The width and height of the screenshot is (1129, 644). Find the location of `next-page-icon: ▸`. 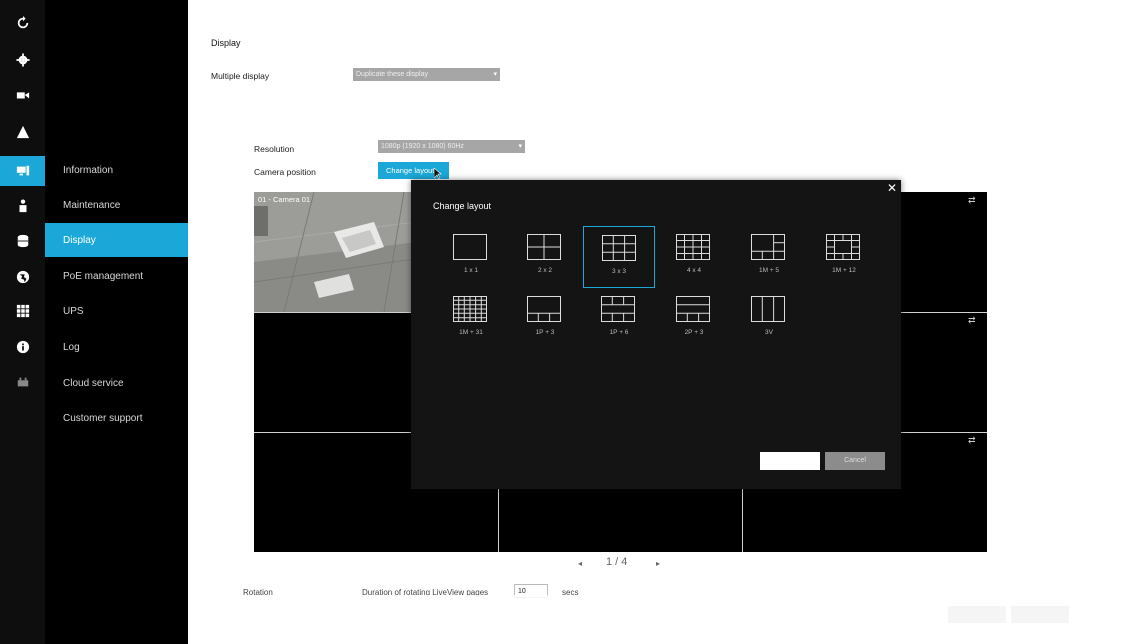

next-page-icon: ▸ is located at coordinates (658, 563).